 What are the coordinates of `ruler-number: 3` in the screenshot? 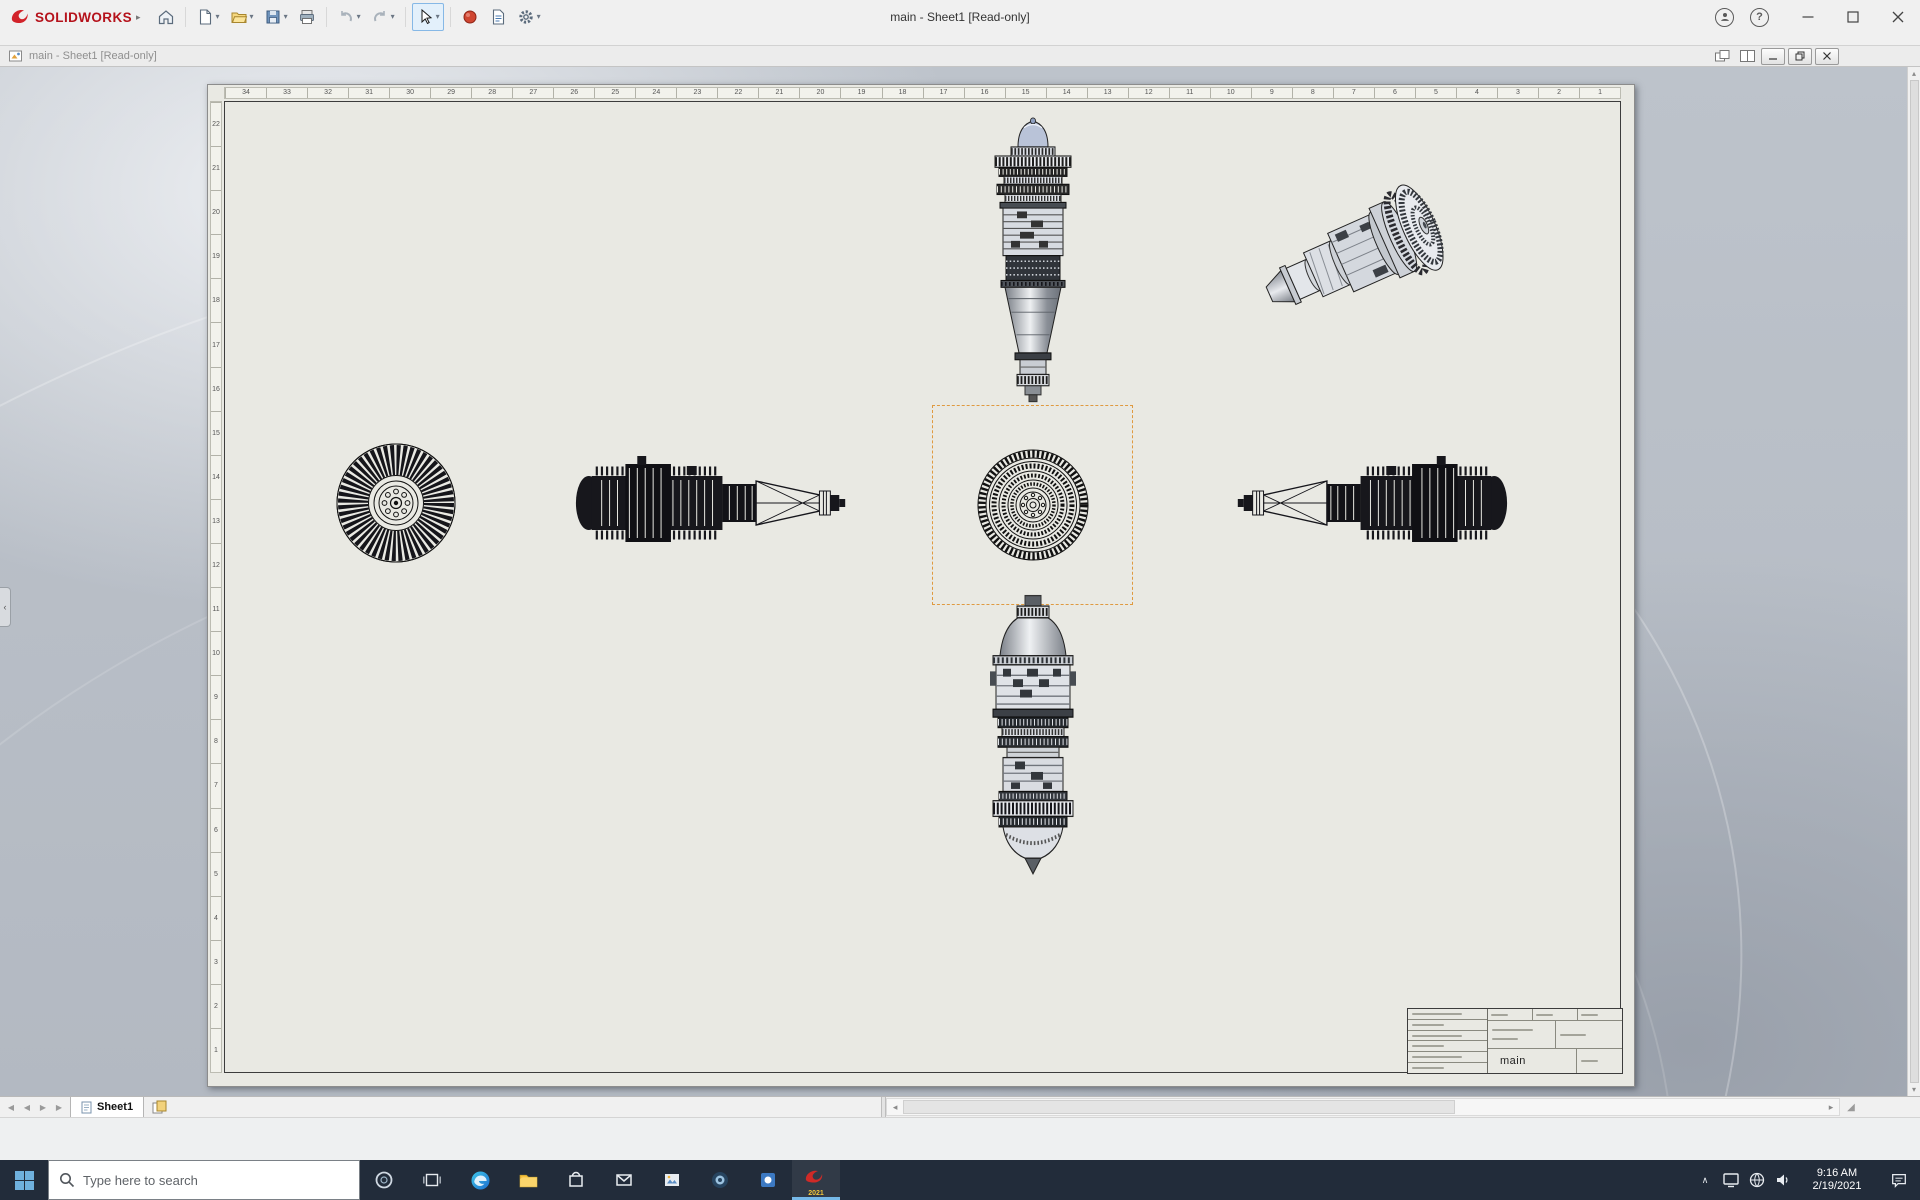 It's located at (1517, 93).